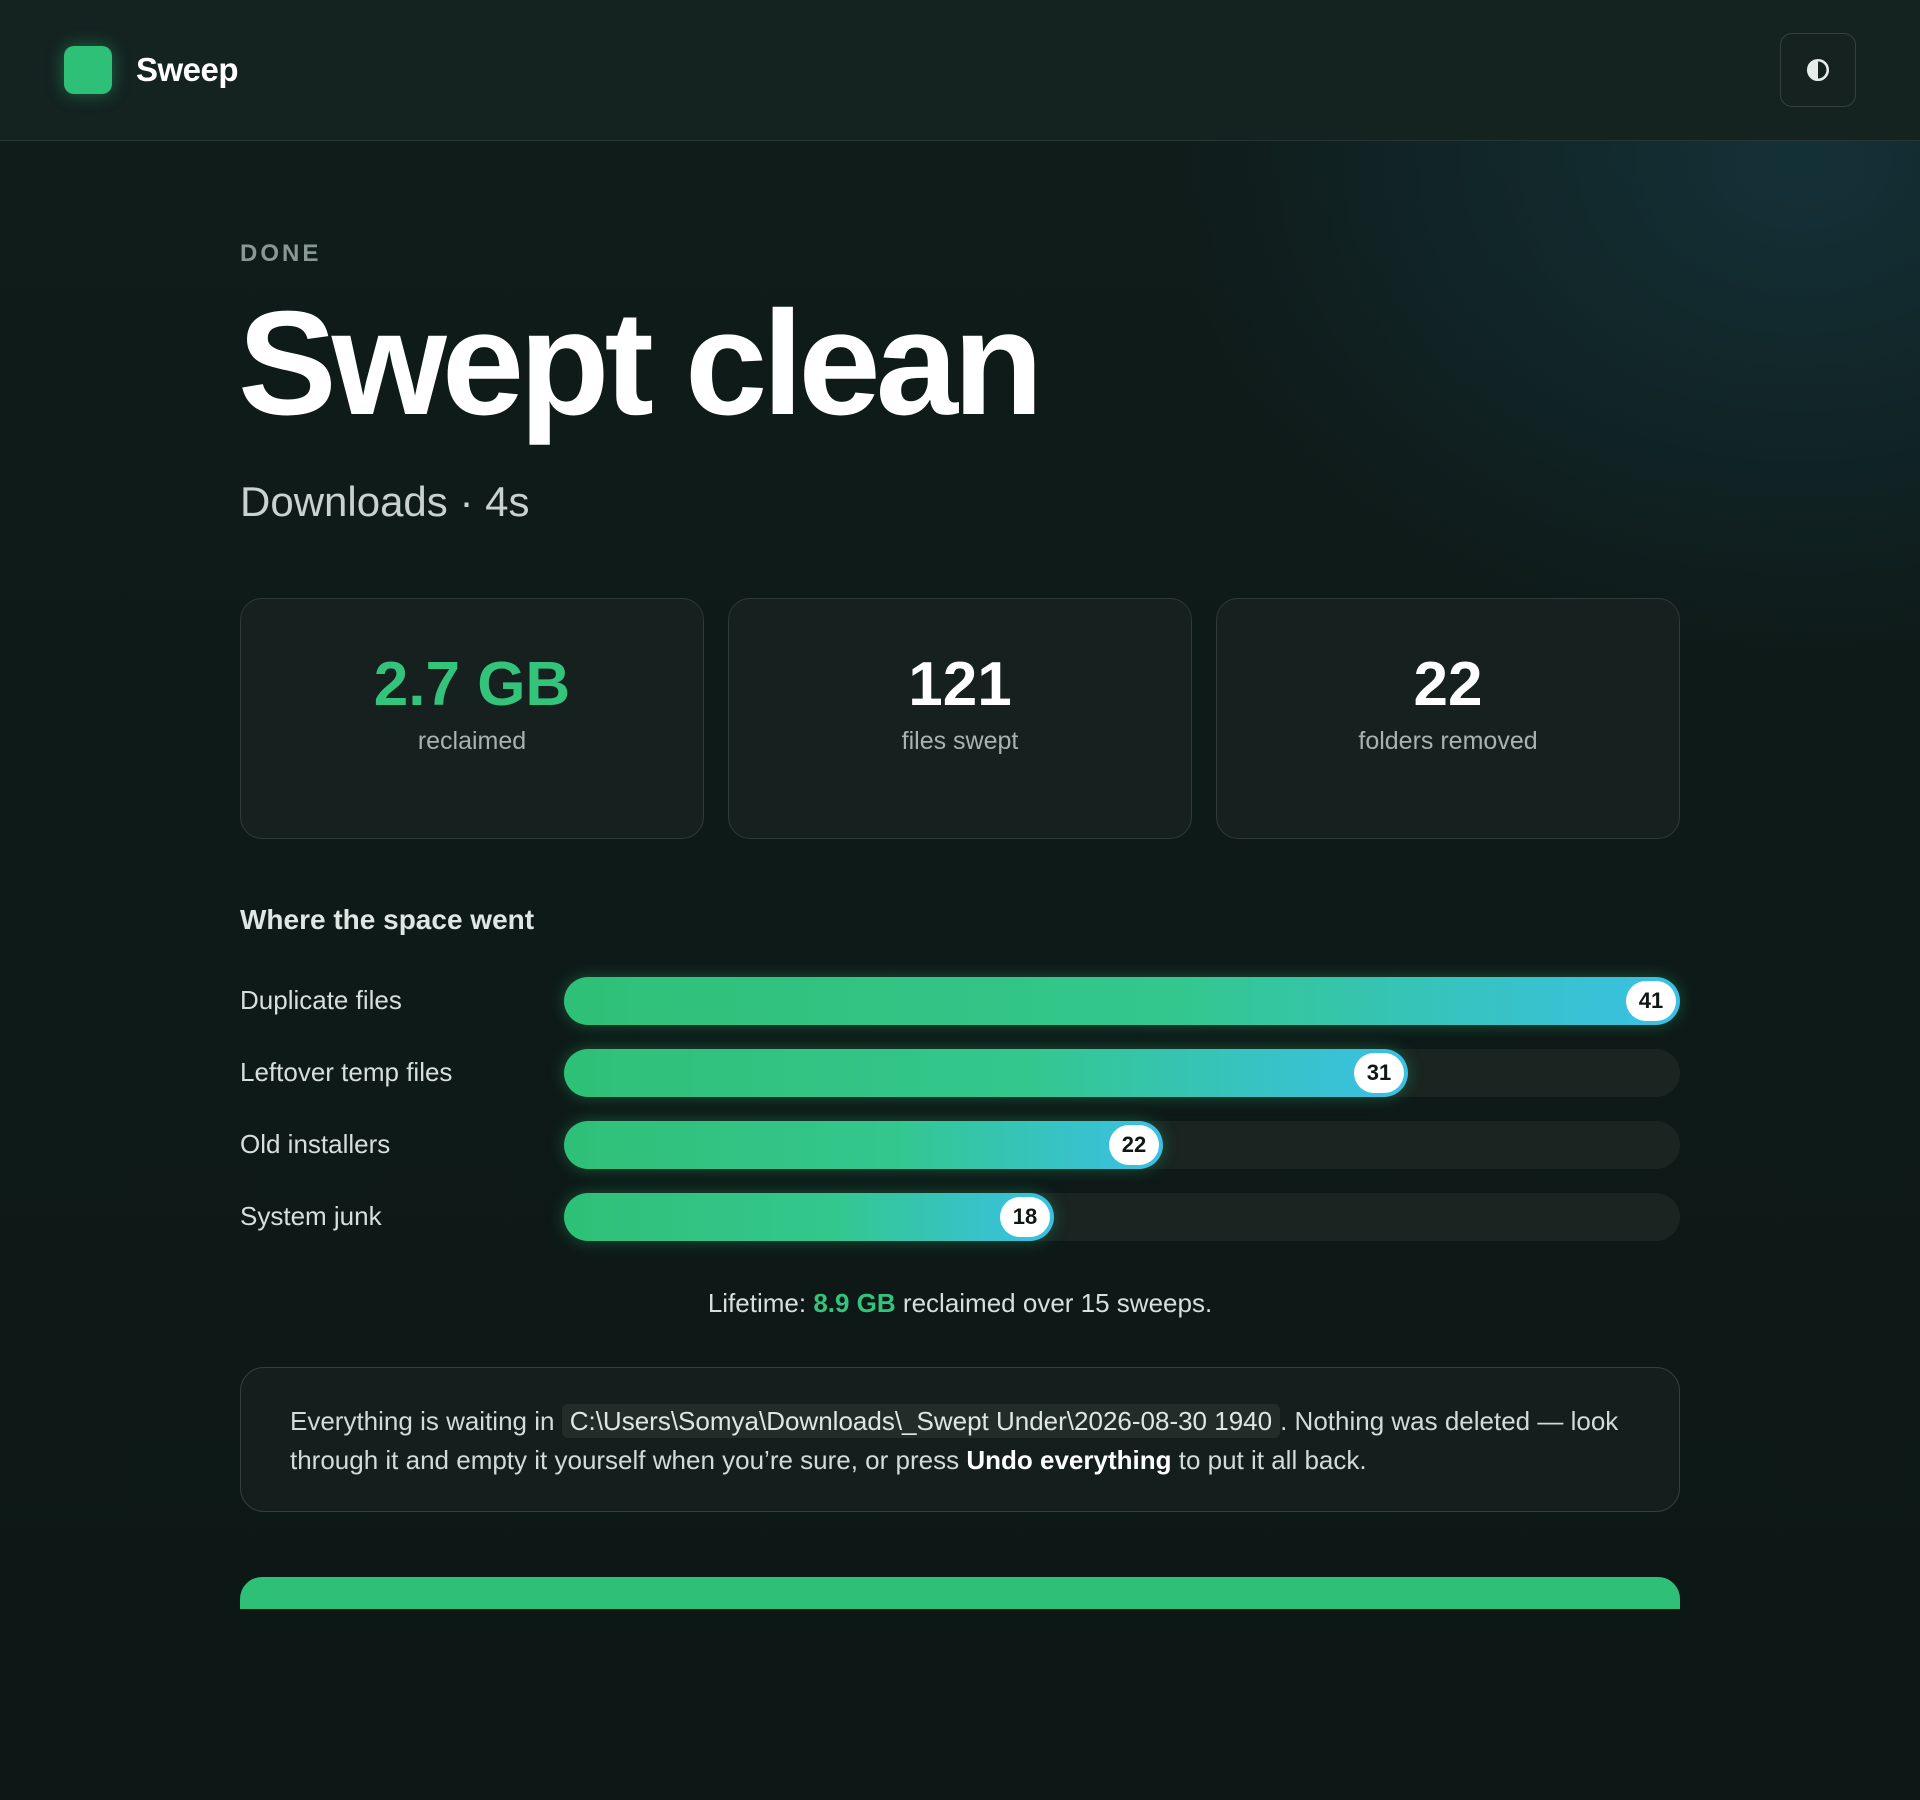 This screenshot has height=1800, width=1920. I want to click on breakdown-track: 41, so click(1122, 1001).